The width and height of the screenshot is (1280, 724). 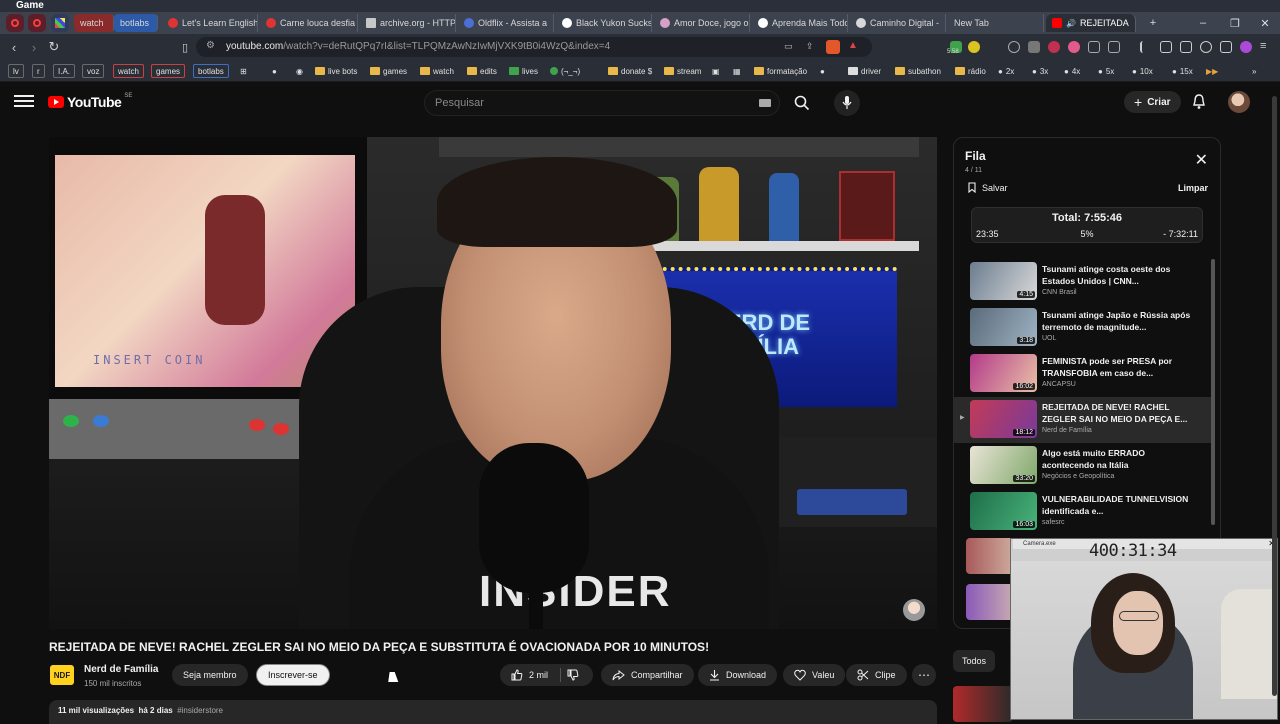 I want to click on tab-carne-louca: Carne louca desfia, so click(x=309, y=23).